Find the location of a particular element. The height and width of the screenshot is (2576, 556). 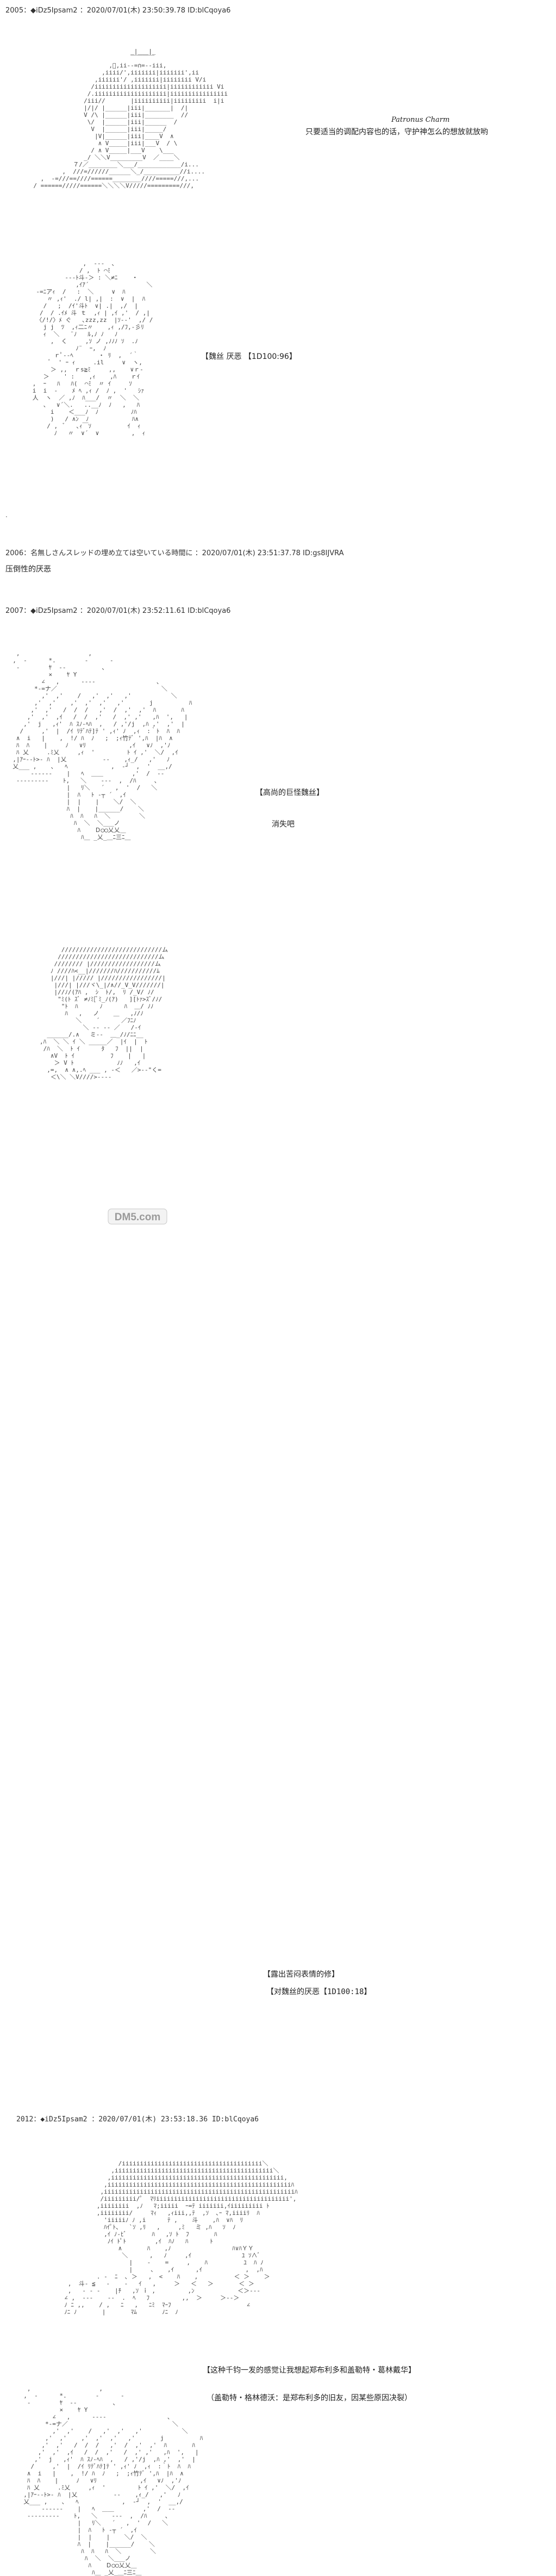

post-number: 2007 is located at coordinates (14, 611).